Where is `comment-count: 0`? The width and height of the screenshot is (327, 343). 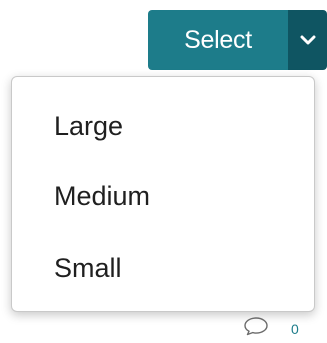
comment-count: 0 is located at coordinates (295, 328).